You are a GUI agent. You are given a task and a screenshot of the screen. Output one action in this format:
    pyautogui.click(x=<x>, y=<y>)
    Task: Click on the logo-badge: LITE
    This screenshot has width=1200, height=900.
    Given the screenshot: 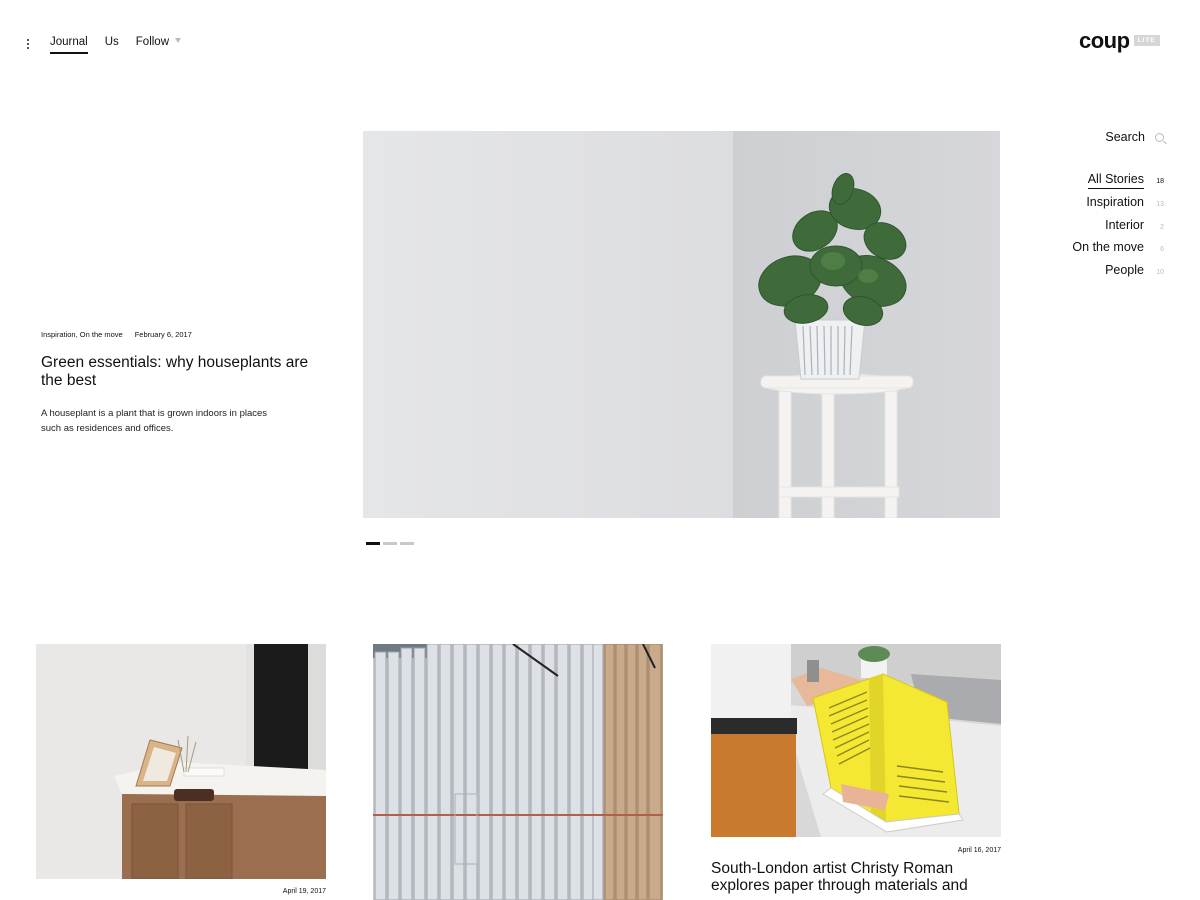 What is the action you would take?
    pyautogui.click(x=1146, y=40)
    